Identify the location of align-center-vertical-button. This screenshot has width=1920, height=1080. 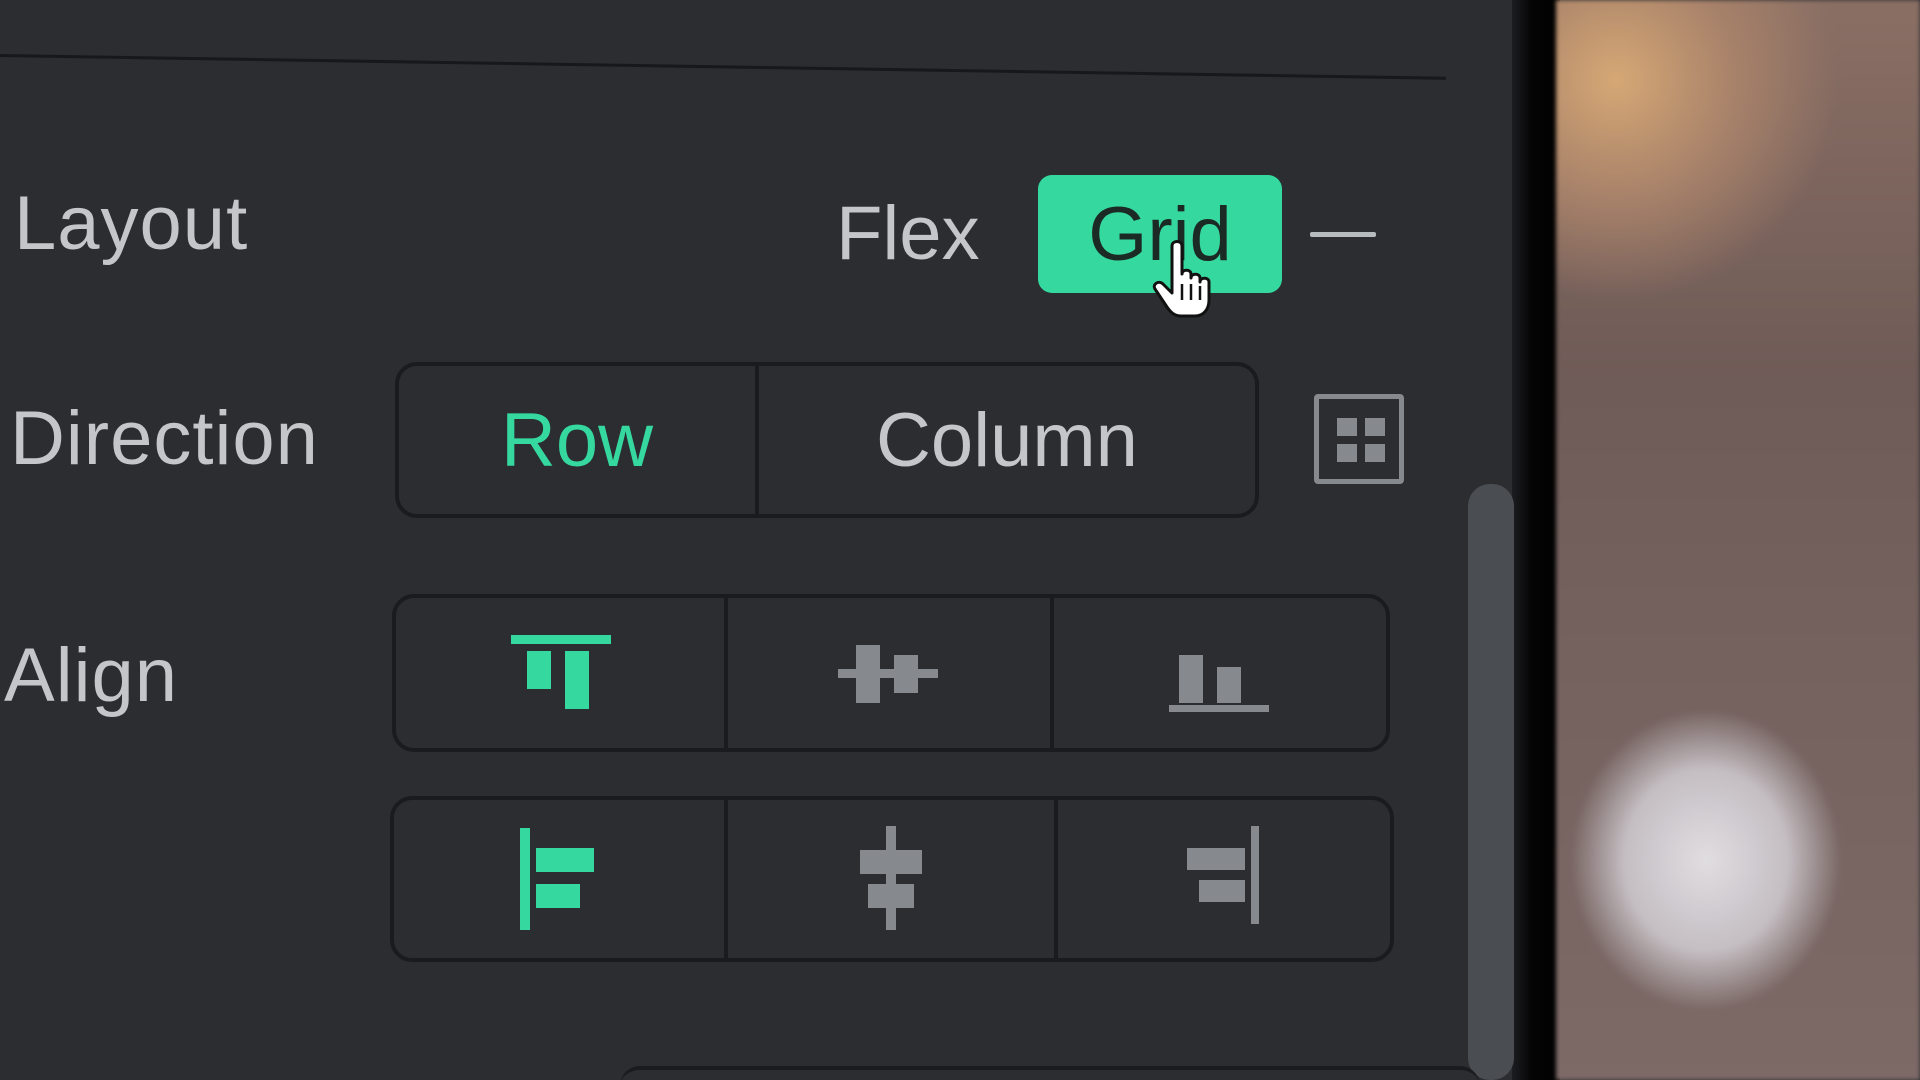
(891, 673).